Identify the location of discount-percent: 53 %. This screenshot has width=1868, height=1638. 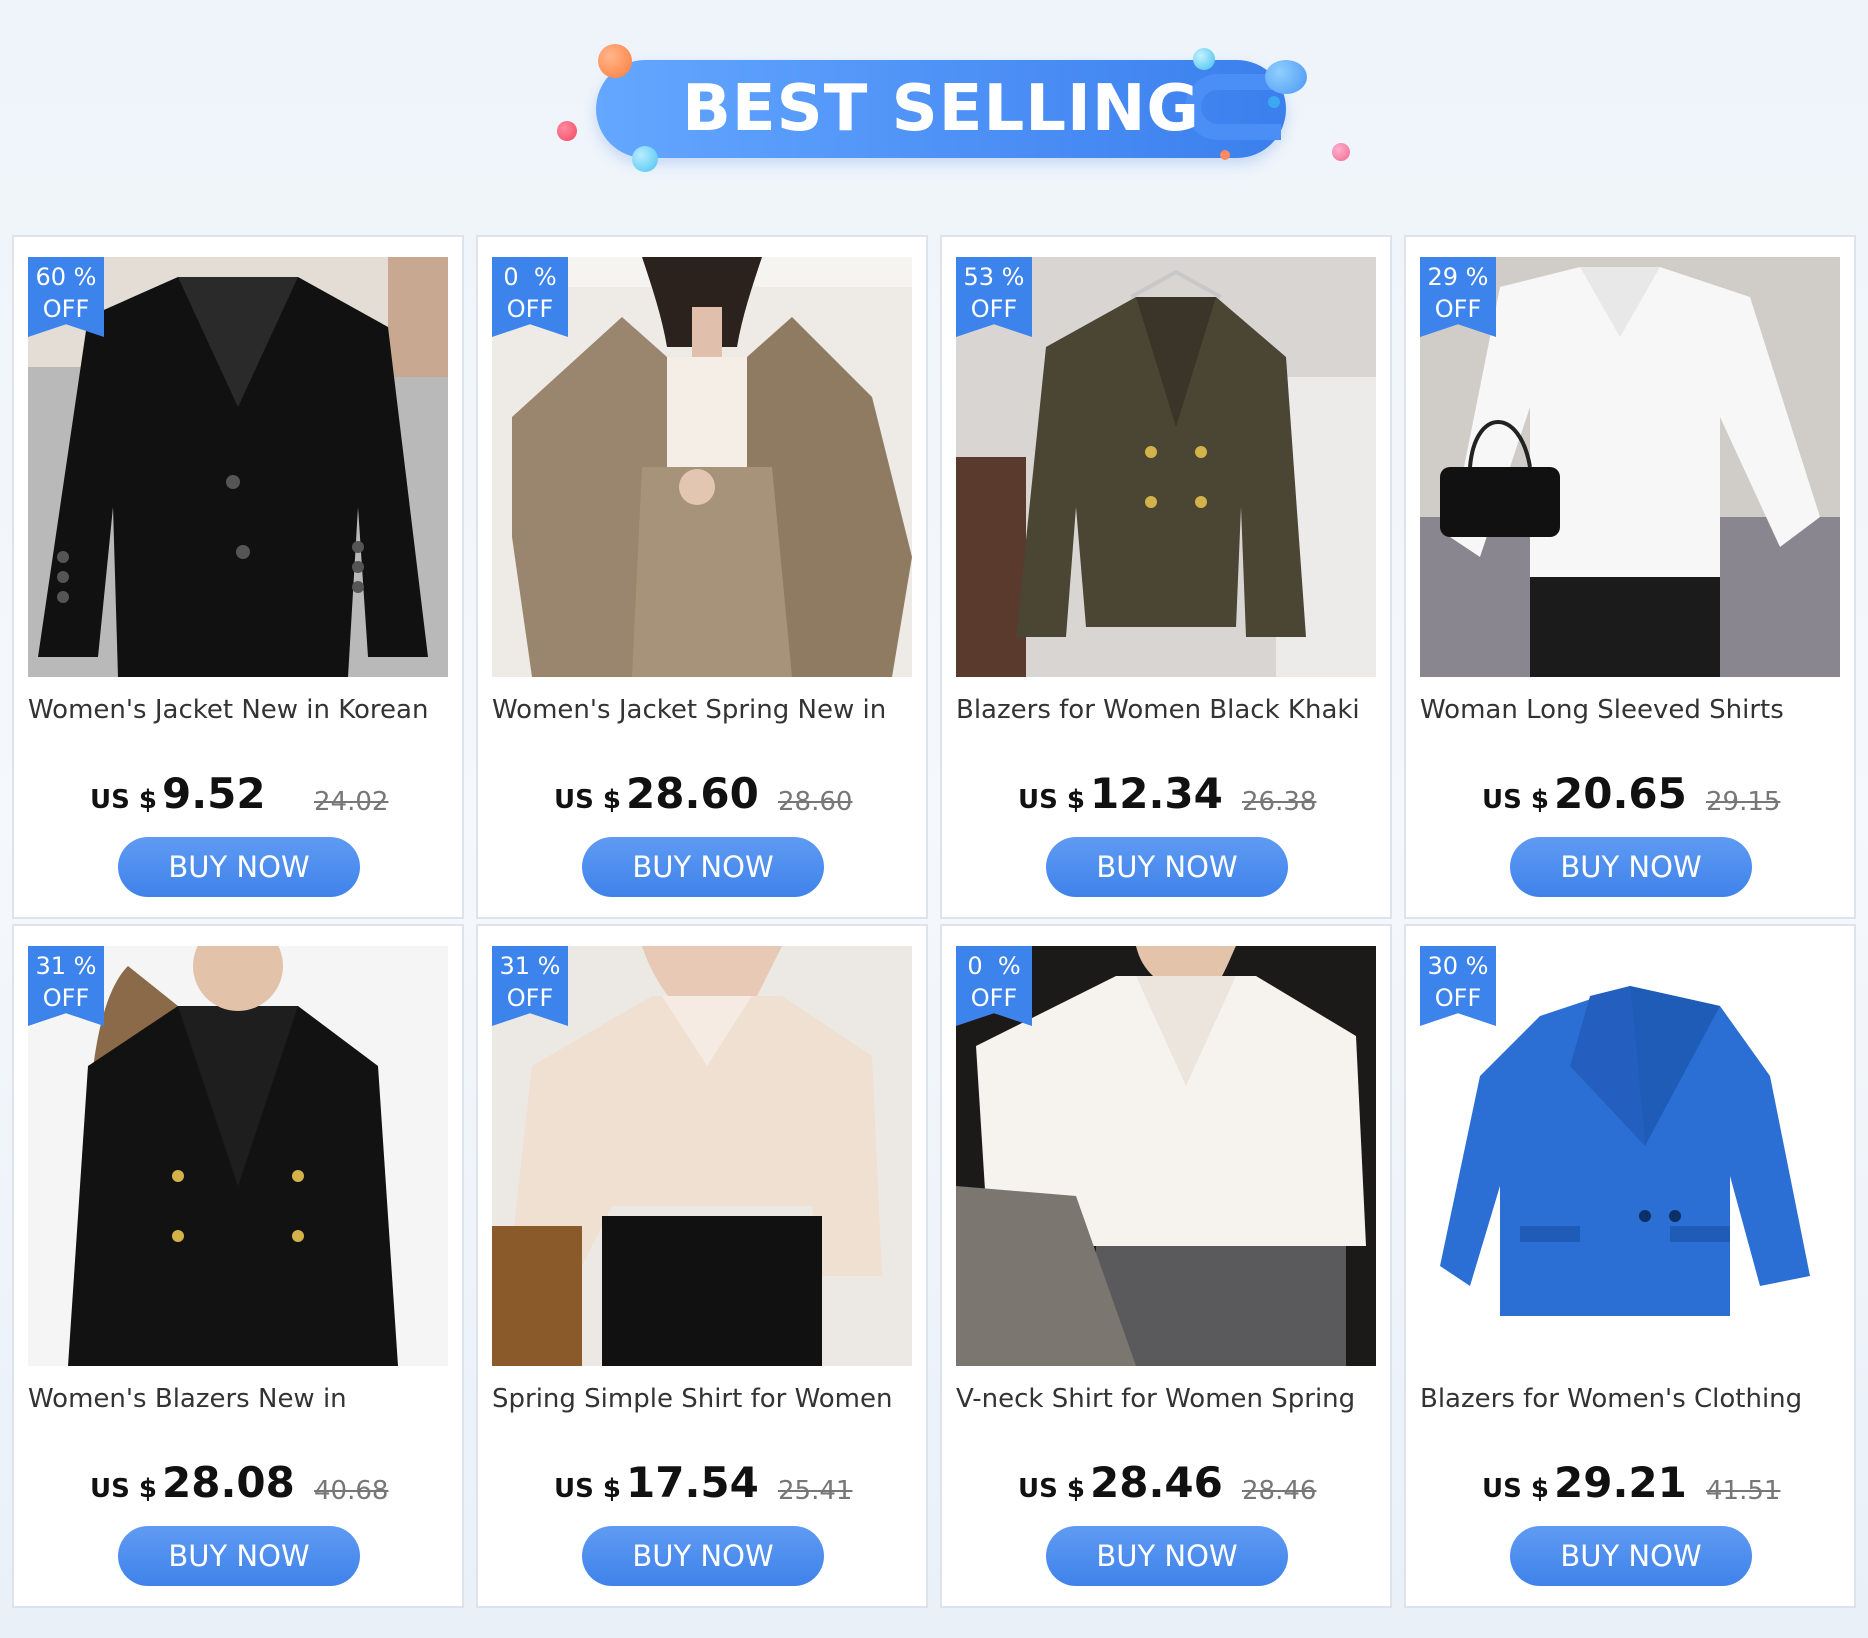
(994, 277).